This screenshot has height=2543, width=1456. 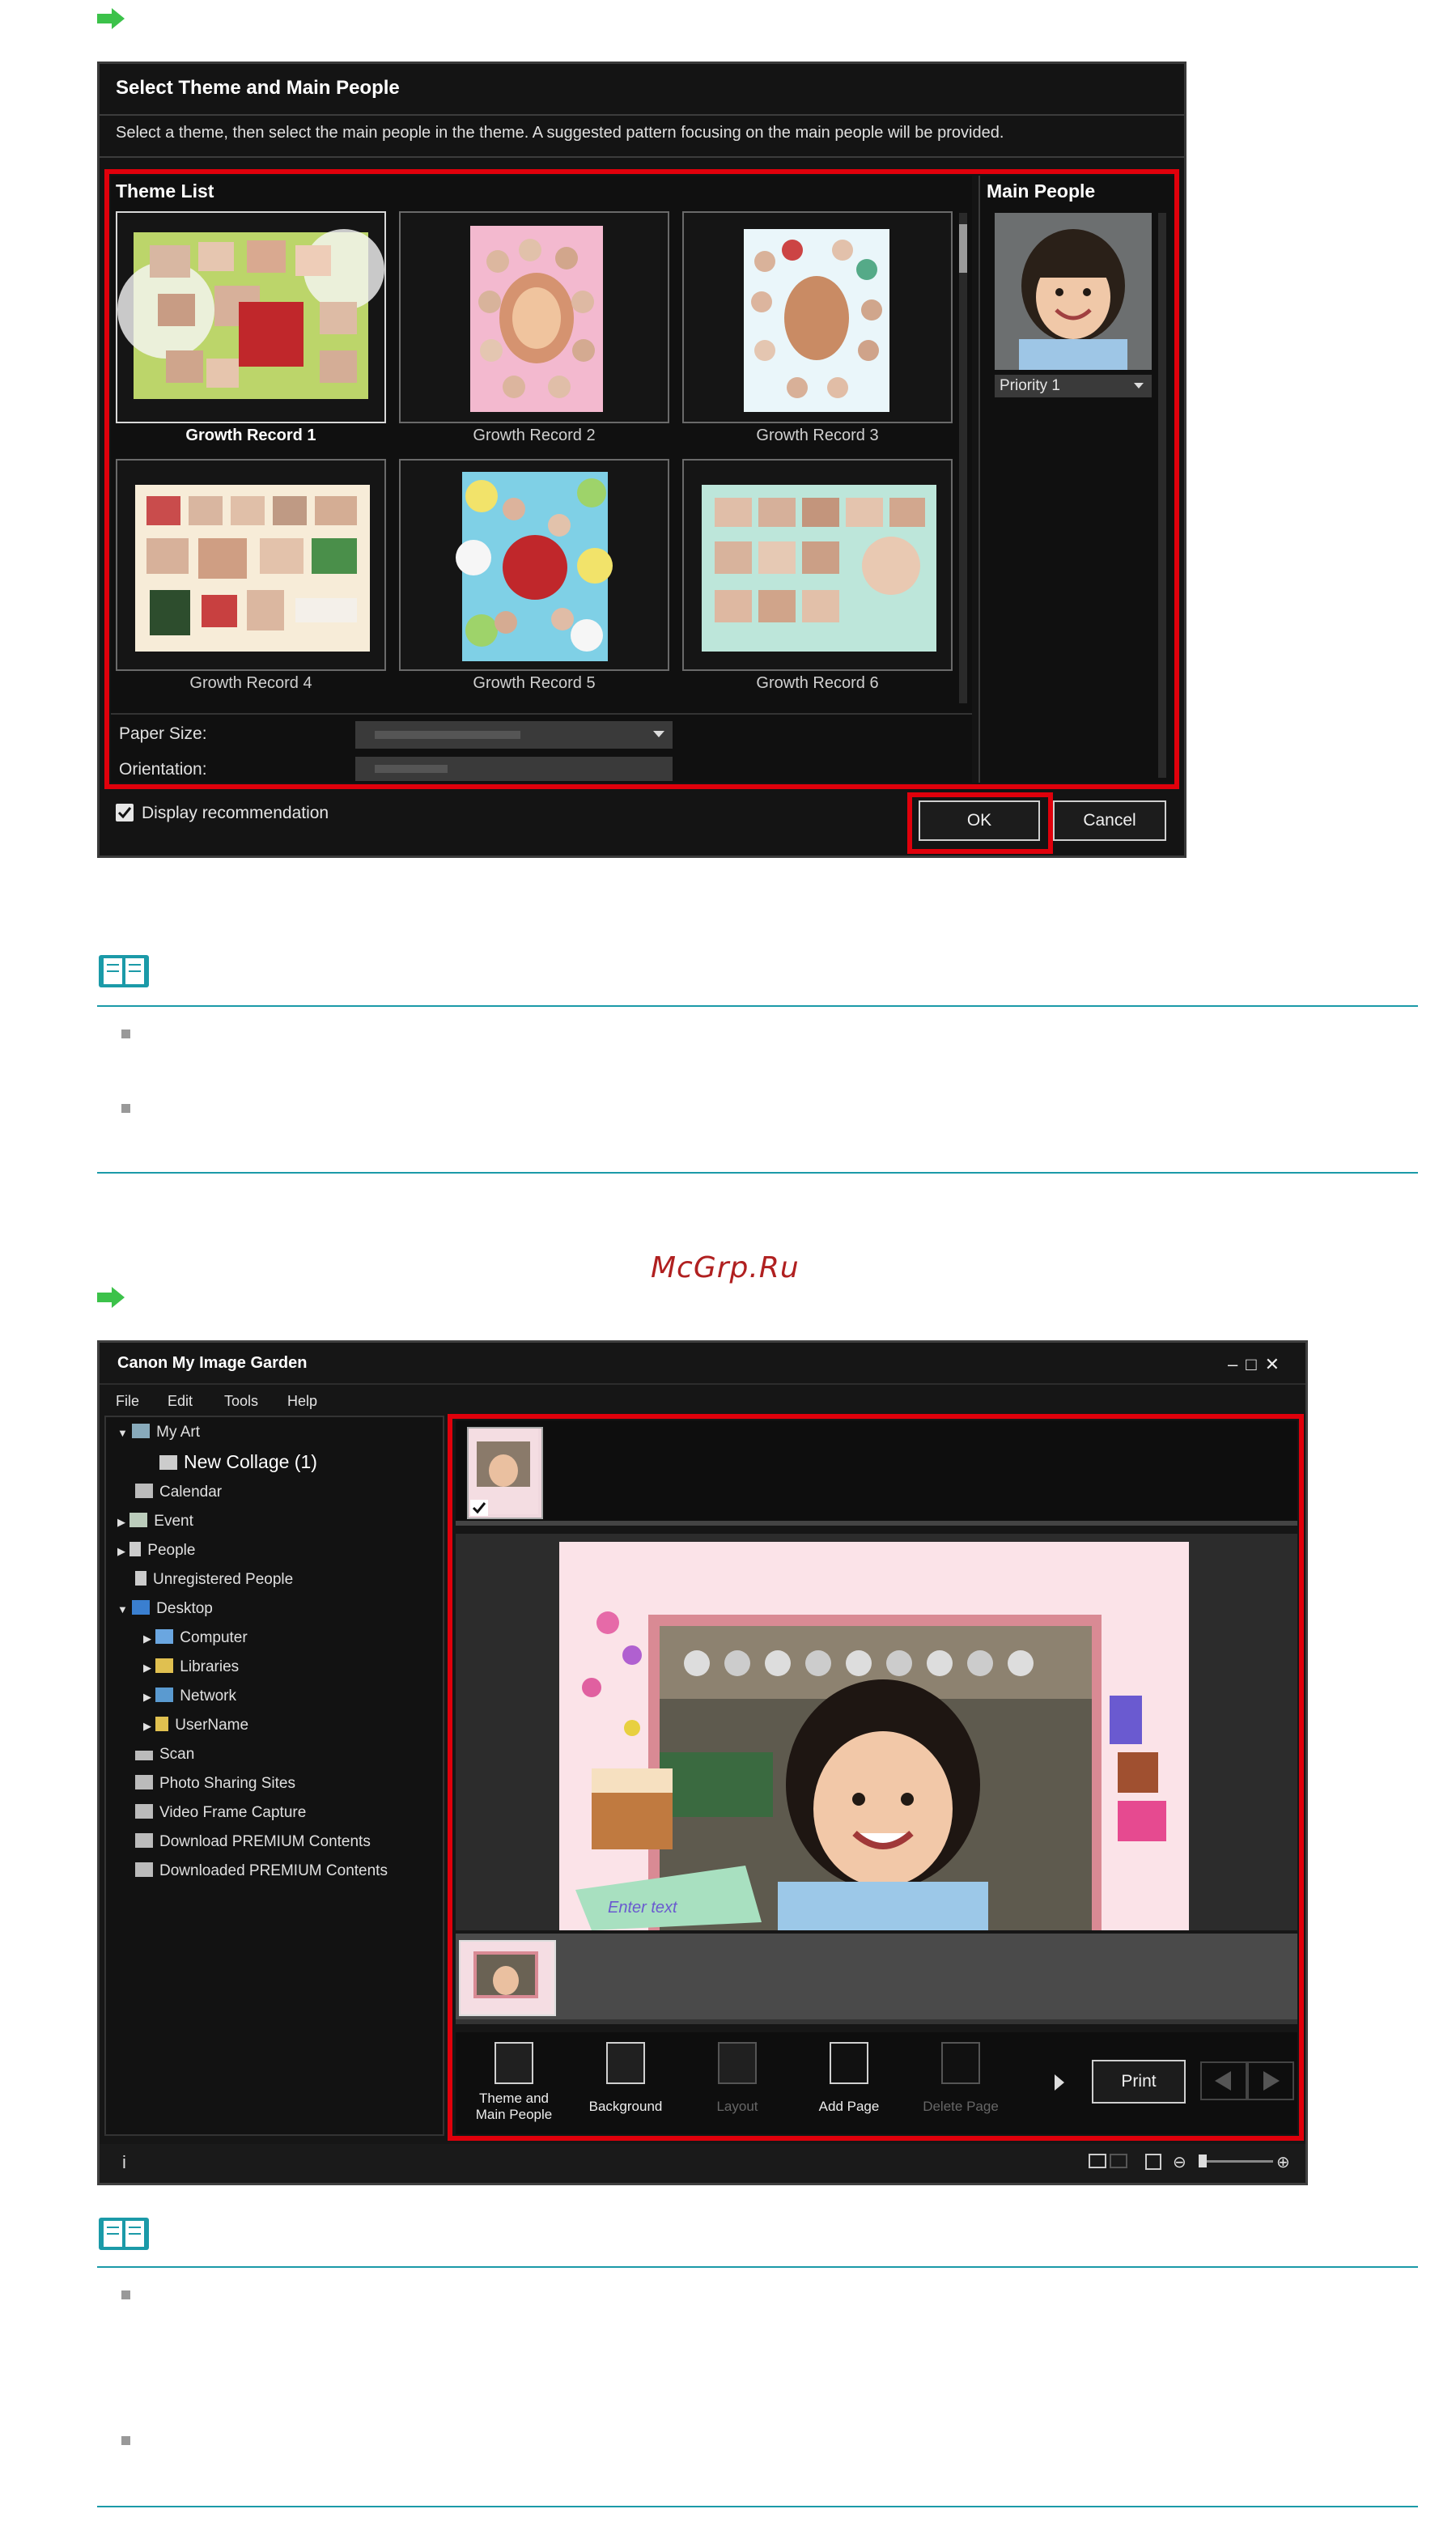 What do you see at coordinates (144, 1756) in the screenshot?
I see `scan-icon` at bounding box center [144, 1756].